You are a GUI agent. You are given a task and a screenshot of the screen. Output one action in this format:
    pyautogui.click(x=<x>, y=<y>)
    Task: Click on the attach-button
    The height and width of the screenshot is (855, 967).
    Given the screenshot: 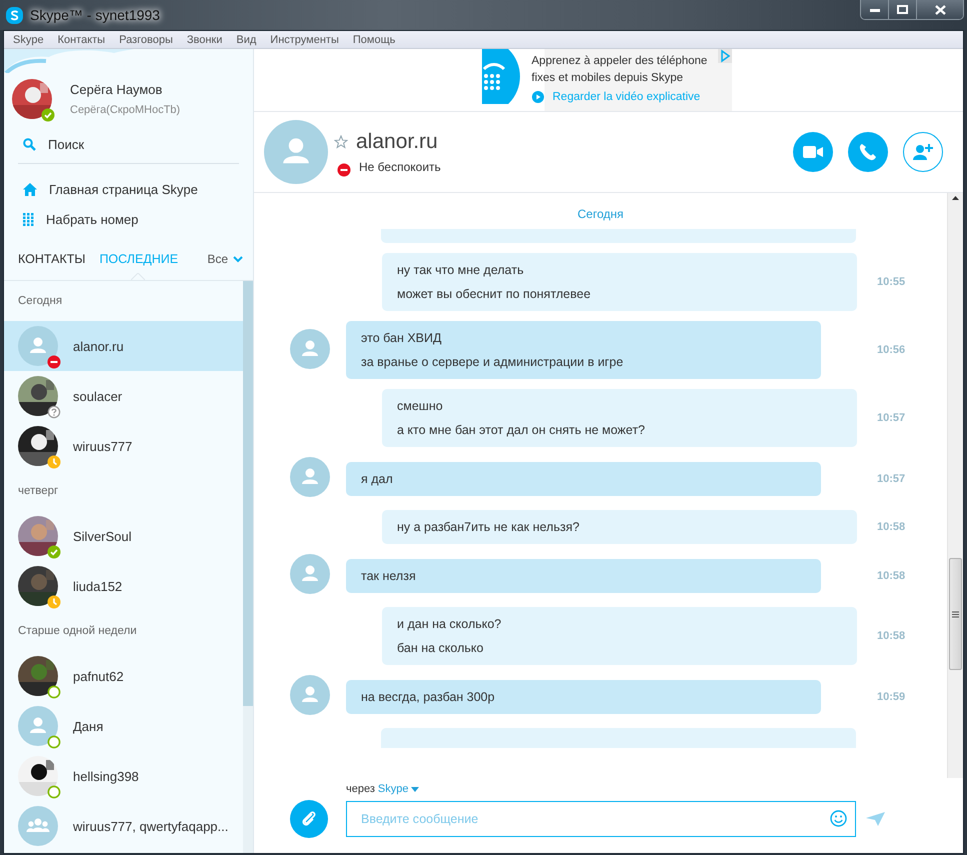 What is the action you would take?
    pyautogui.click(x=309, y=819)
    